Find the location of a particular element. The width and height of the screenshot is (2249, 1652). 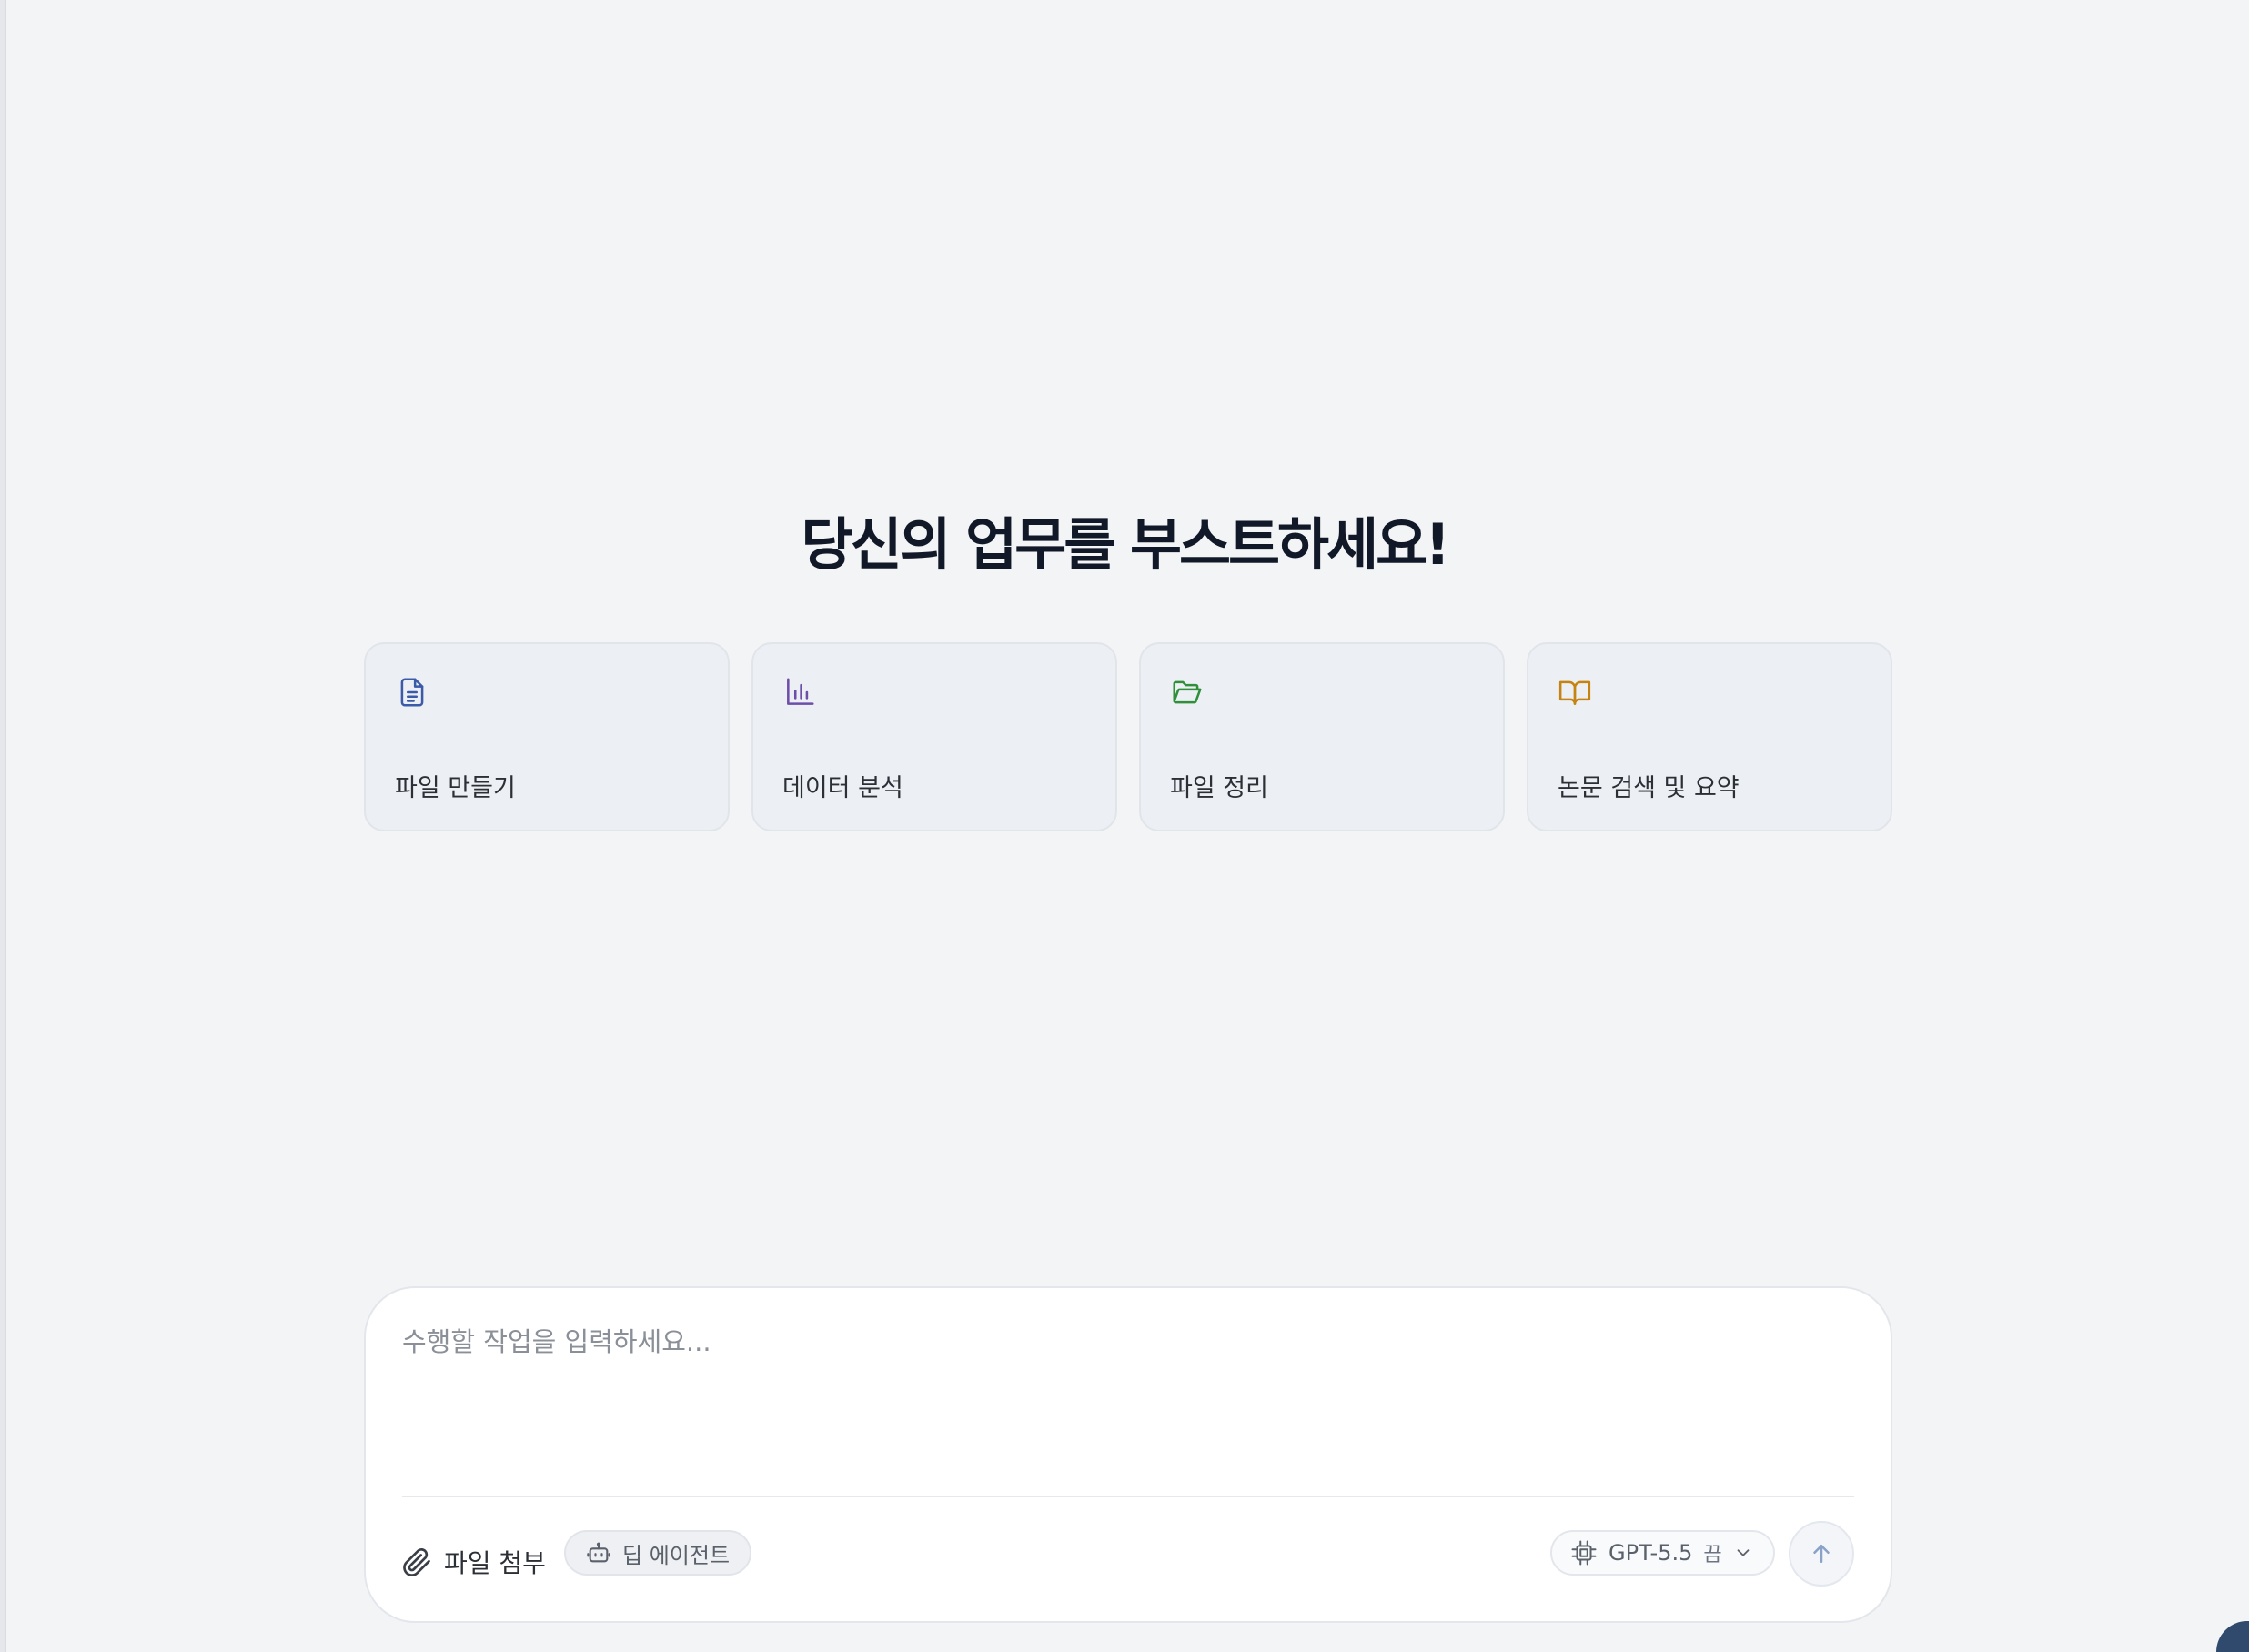

bar-chart-icon is located at coordinates (800, 692).